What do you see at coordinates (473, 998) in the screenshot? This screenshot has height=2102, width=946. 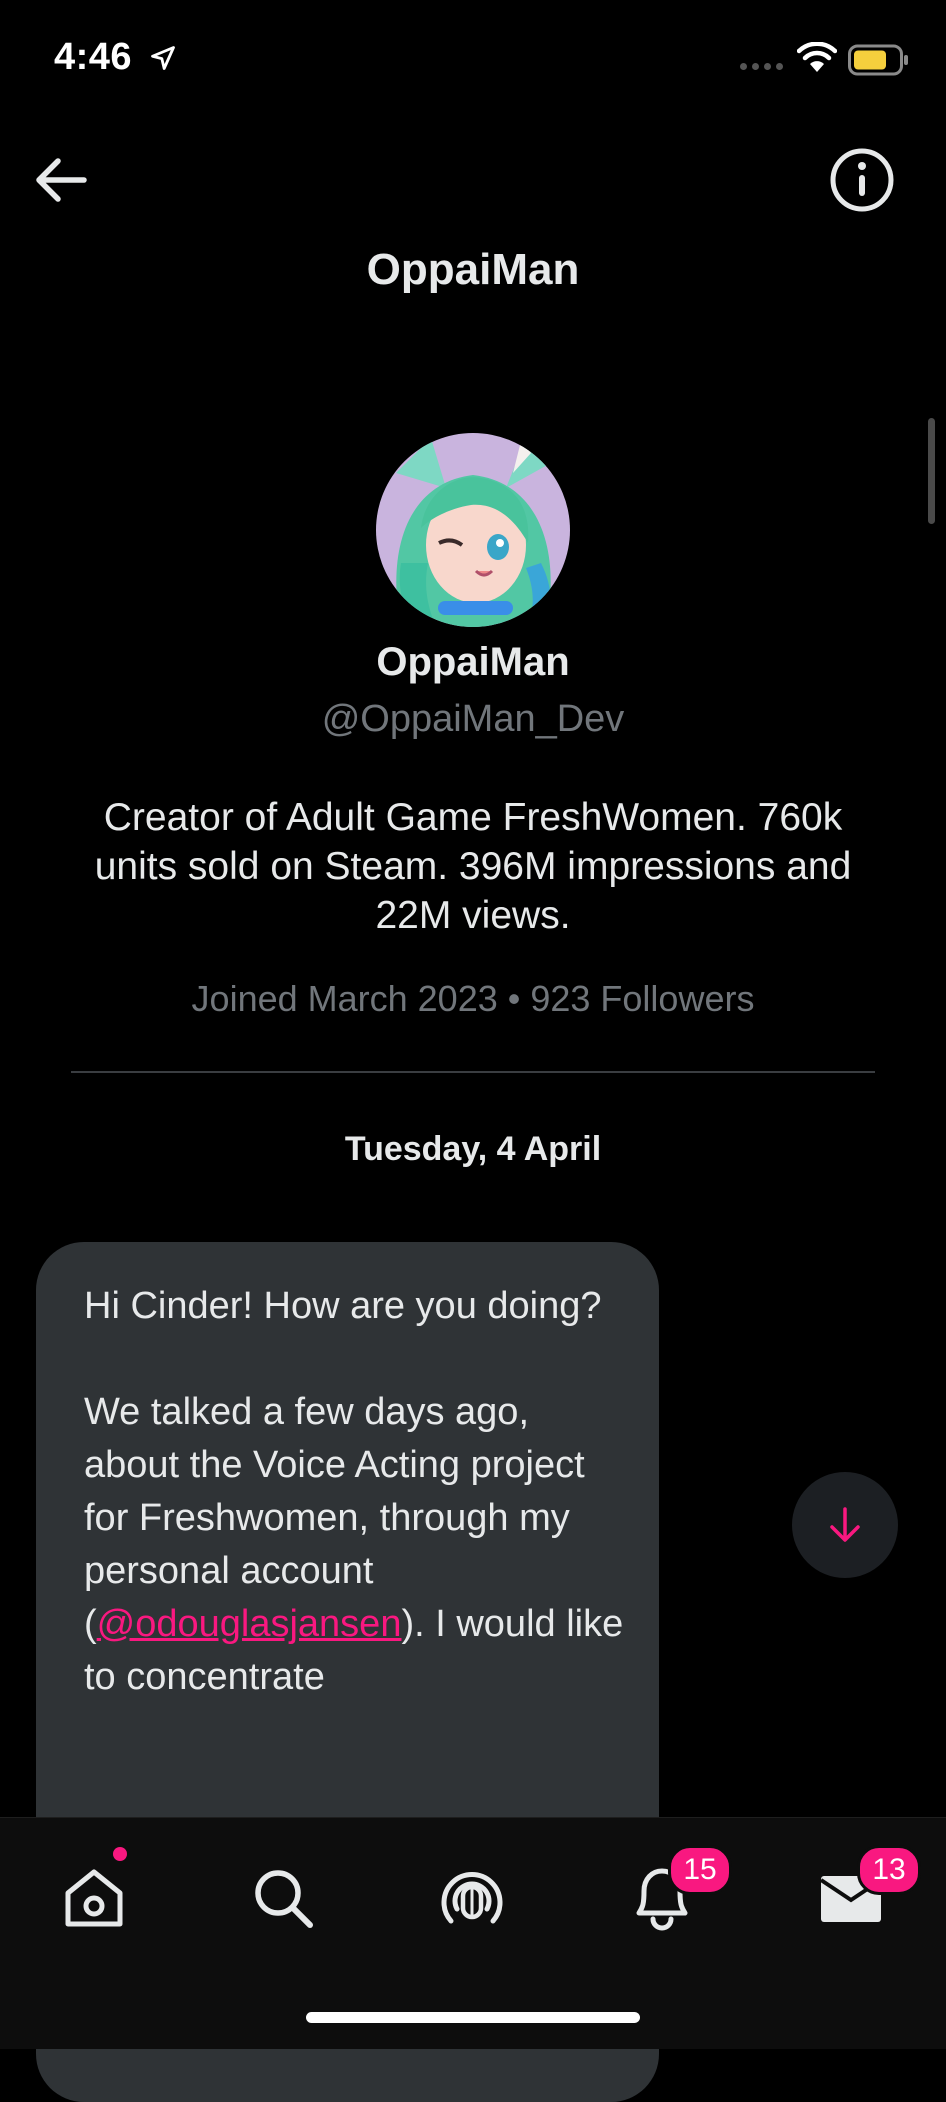 I see `profile-meta: Joined March 2023 • 923 Followers` at bounding box center [473, 998].